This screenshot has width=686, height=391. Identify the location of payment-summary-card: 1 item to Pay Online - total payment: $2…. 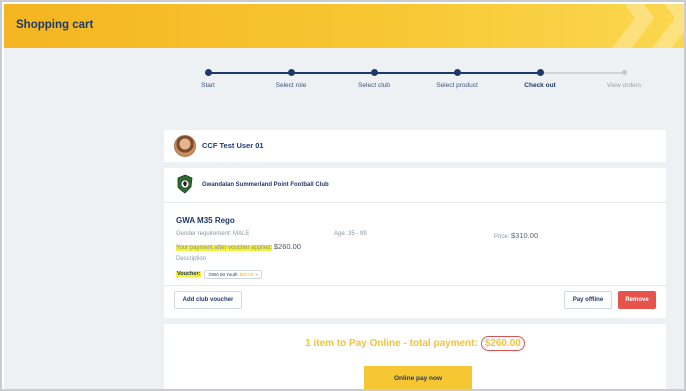
(415, 356).